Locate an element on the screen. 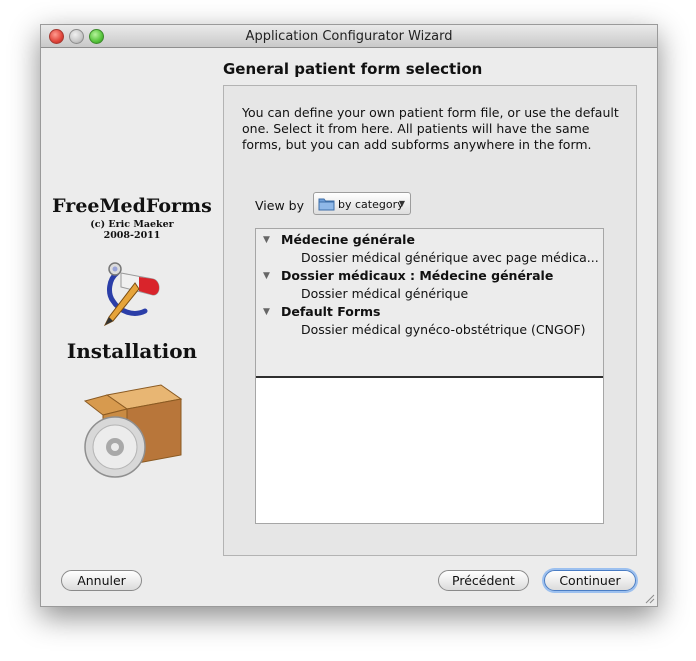 This screenshot has height=661, width=696. cancel-button: Annuler is located at coordinates (101, 580).